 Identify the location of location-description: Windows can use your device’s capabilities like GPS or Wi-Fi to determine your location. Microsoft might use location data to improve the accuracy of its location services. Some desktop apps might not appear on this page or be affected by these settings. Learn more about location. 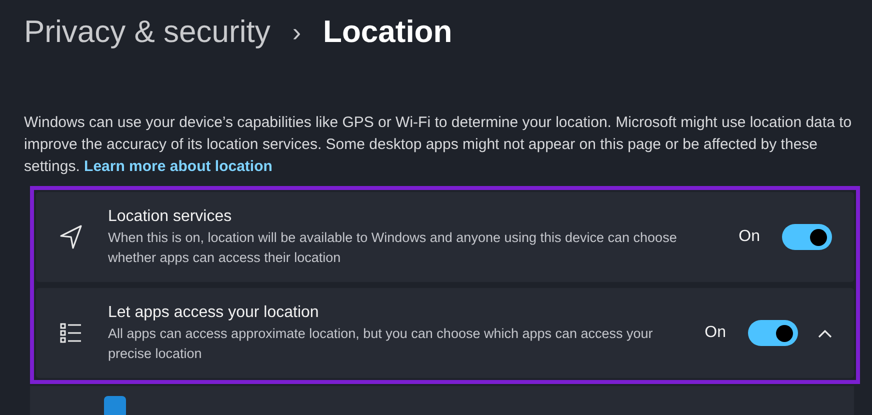
(438, 145).